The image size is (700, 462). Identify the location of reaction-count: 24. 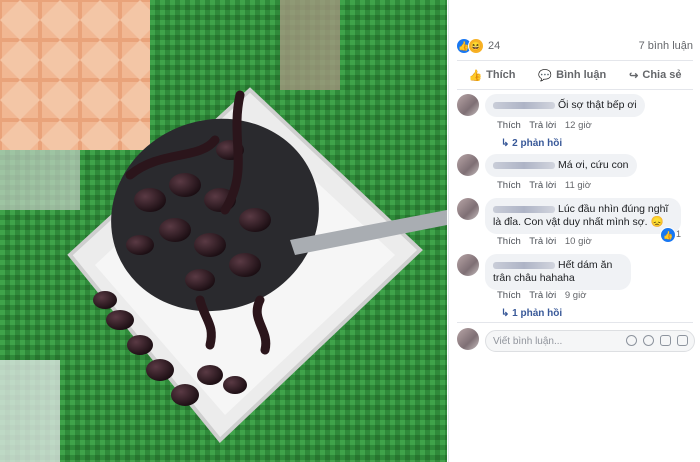
(494, 46).